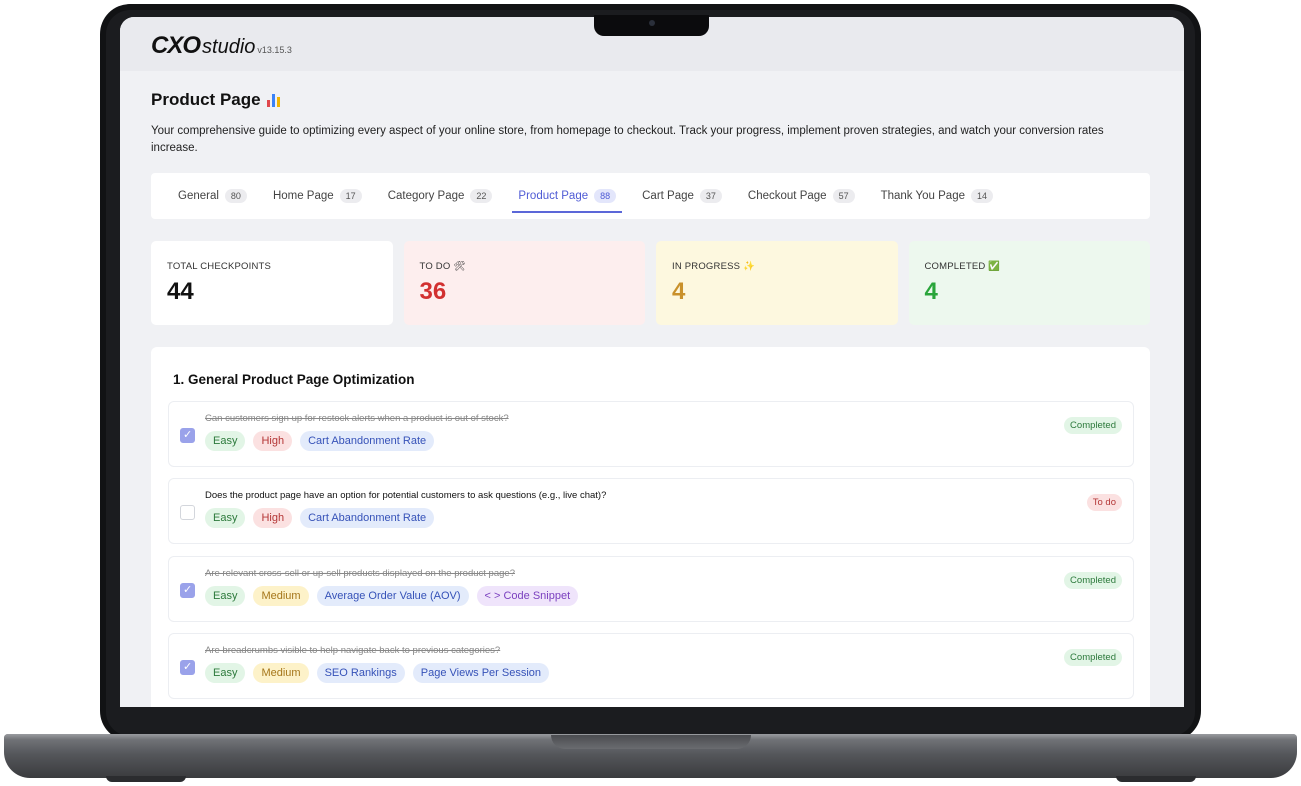 This screenshot has width=1301, height=786. Describe the element at coordinates (777, 283) in the screenshot. I see `stat-card-in-progress: IN PROGRESS ✨ 4` at that location.